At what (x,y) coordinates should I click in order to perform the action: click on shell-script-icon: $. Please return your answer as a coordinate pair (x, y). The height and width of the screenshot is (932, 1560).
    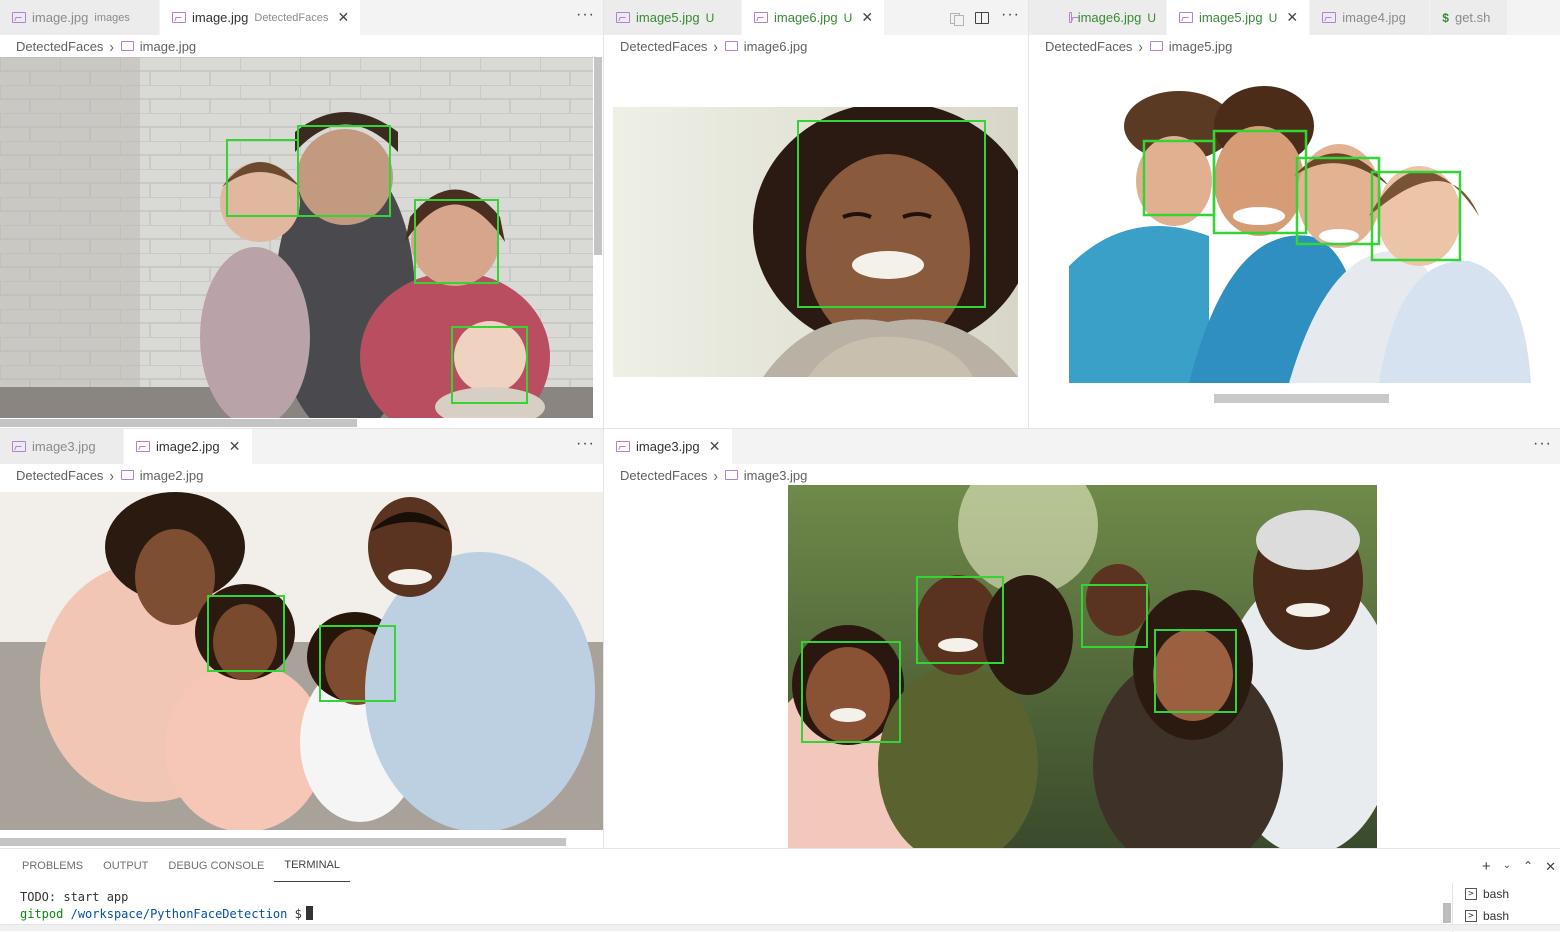
    Looking at the image, I should click on (1445, 17).